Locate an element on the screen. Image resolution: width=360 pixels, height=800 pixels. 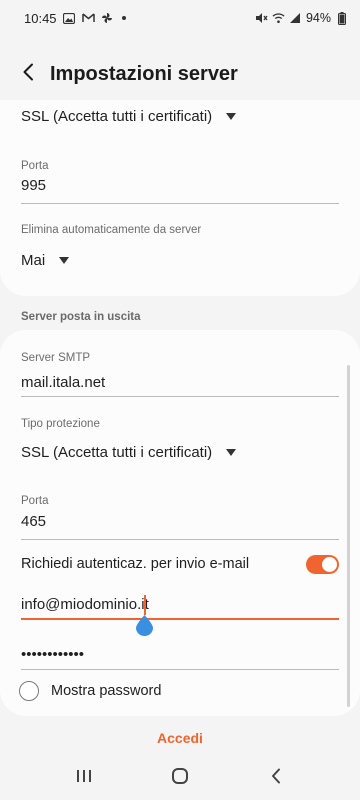
password-underline is located at coordinates (180, 669).